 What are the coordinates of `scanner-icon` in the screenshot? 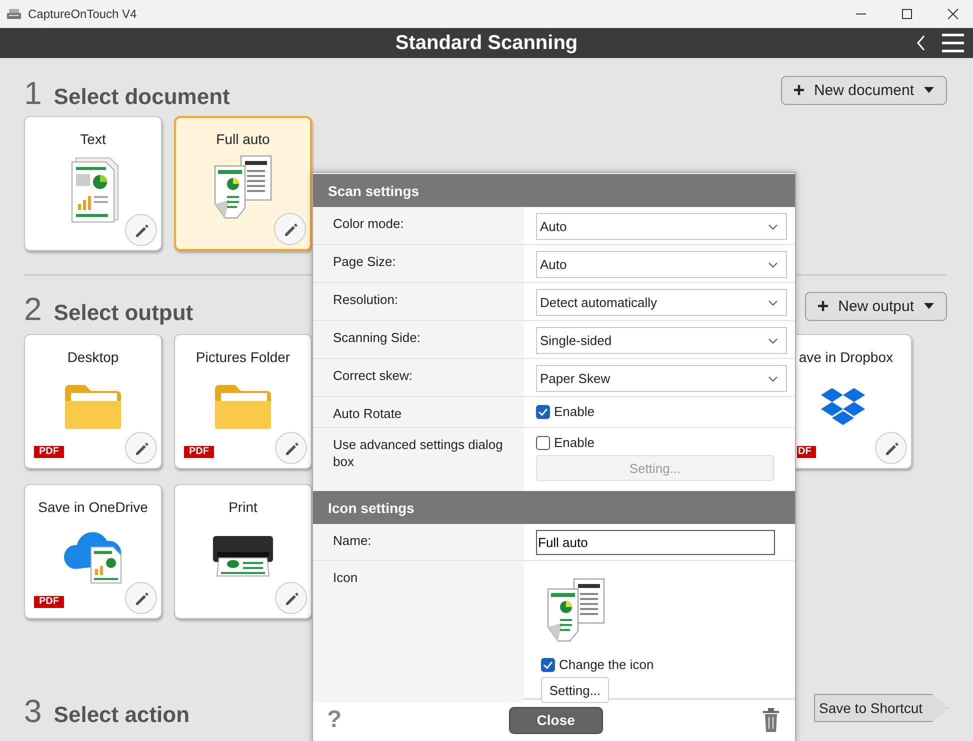 It's located at (14, 14).